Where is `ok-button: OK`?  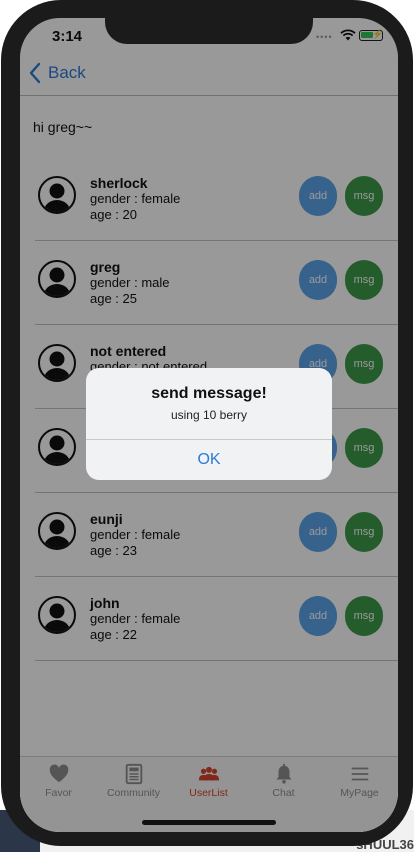 ok-button: OK is located at coordinates (209, 460).